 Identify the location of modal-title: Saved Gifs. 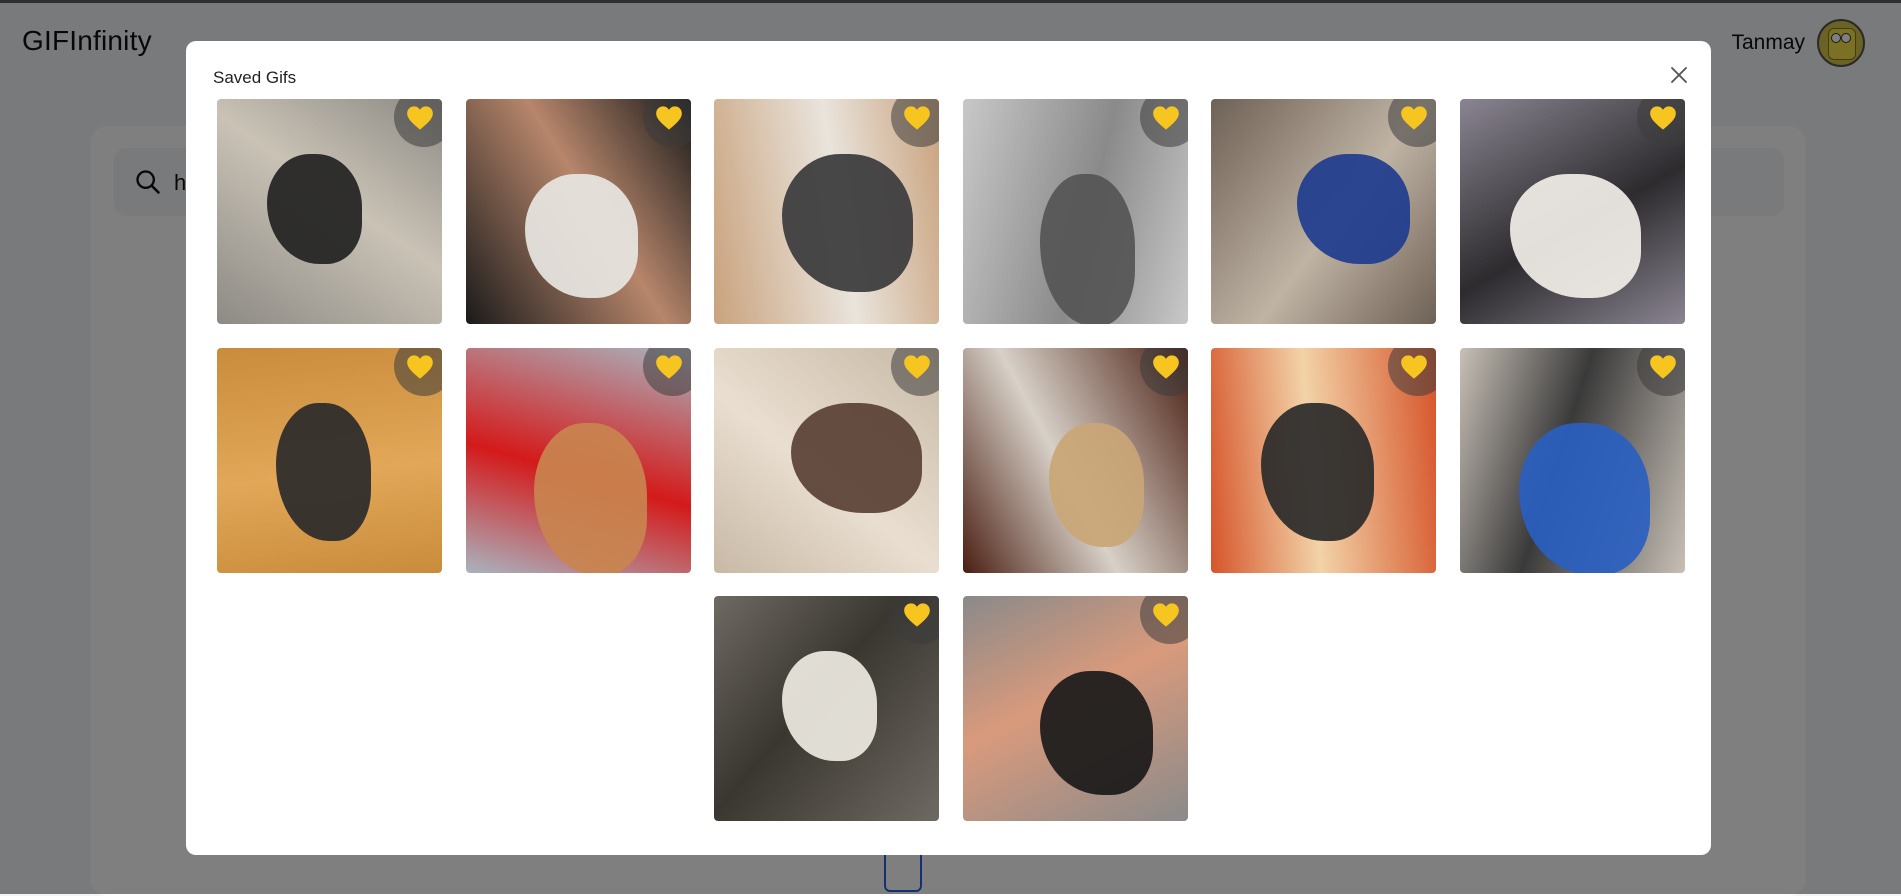
(255, 77).